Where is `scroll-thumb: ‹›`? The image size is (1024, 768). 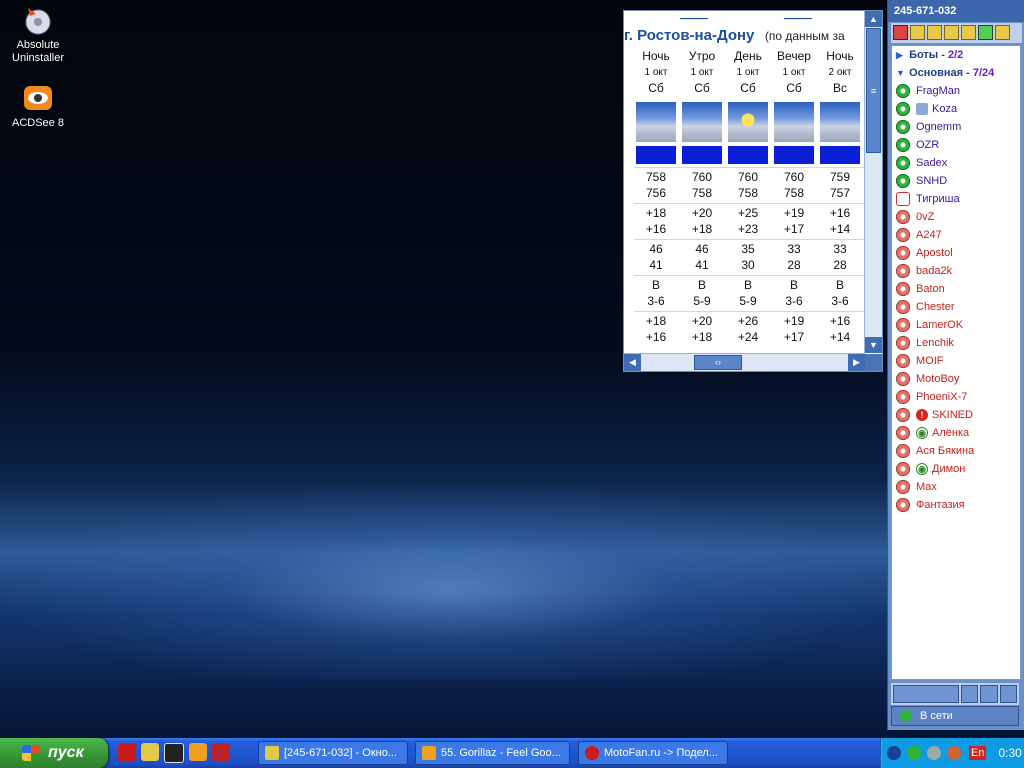 scroll-thumb: ‹› is located at coordinates (718, 362).